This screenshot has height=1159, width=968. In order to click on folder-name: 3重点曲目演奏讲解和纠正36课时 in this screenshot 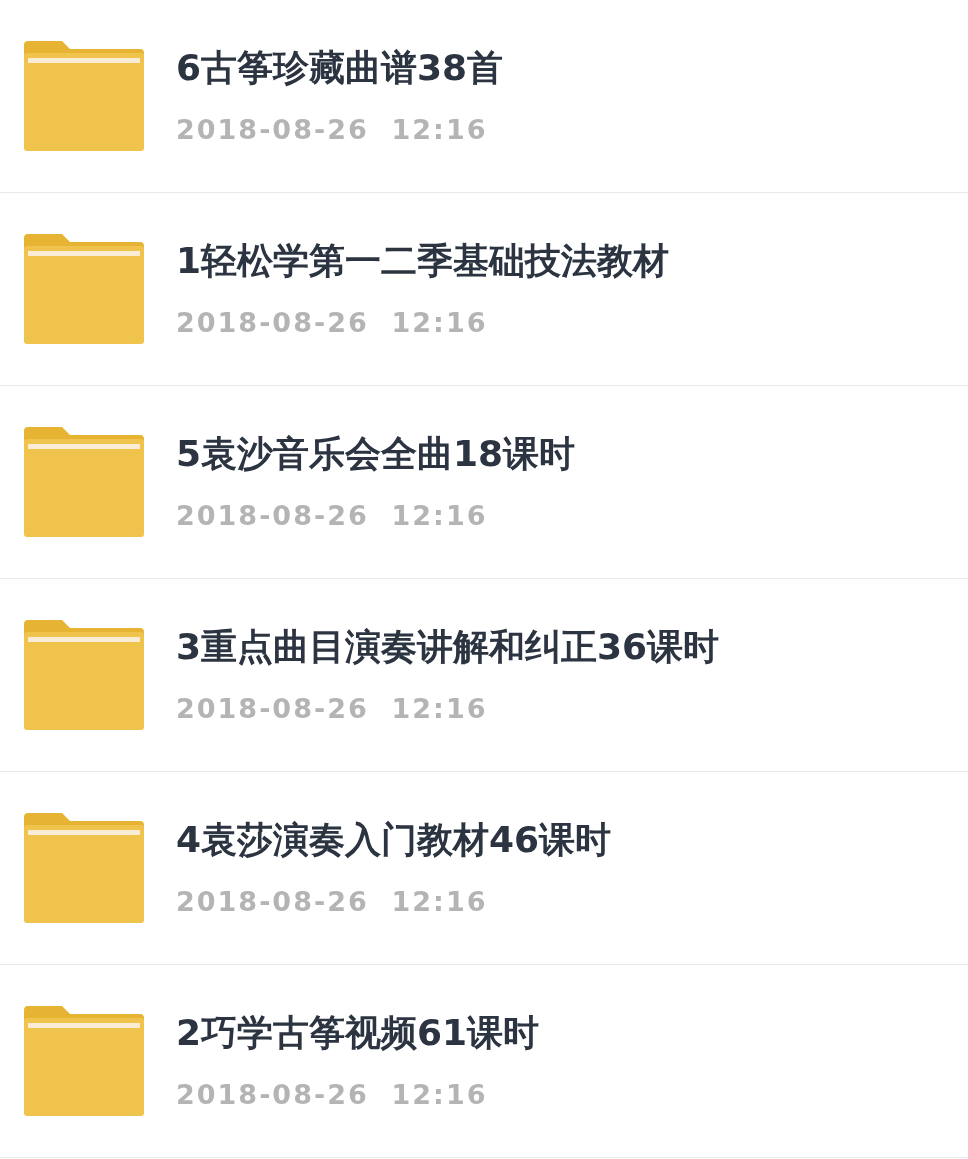, I will do `click(448, 647)`.